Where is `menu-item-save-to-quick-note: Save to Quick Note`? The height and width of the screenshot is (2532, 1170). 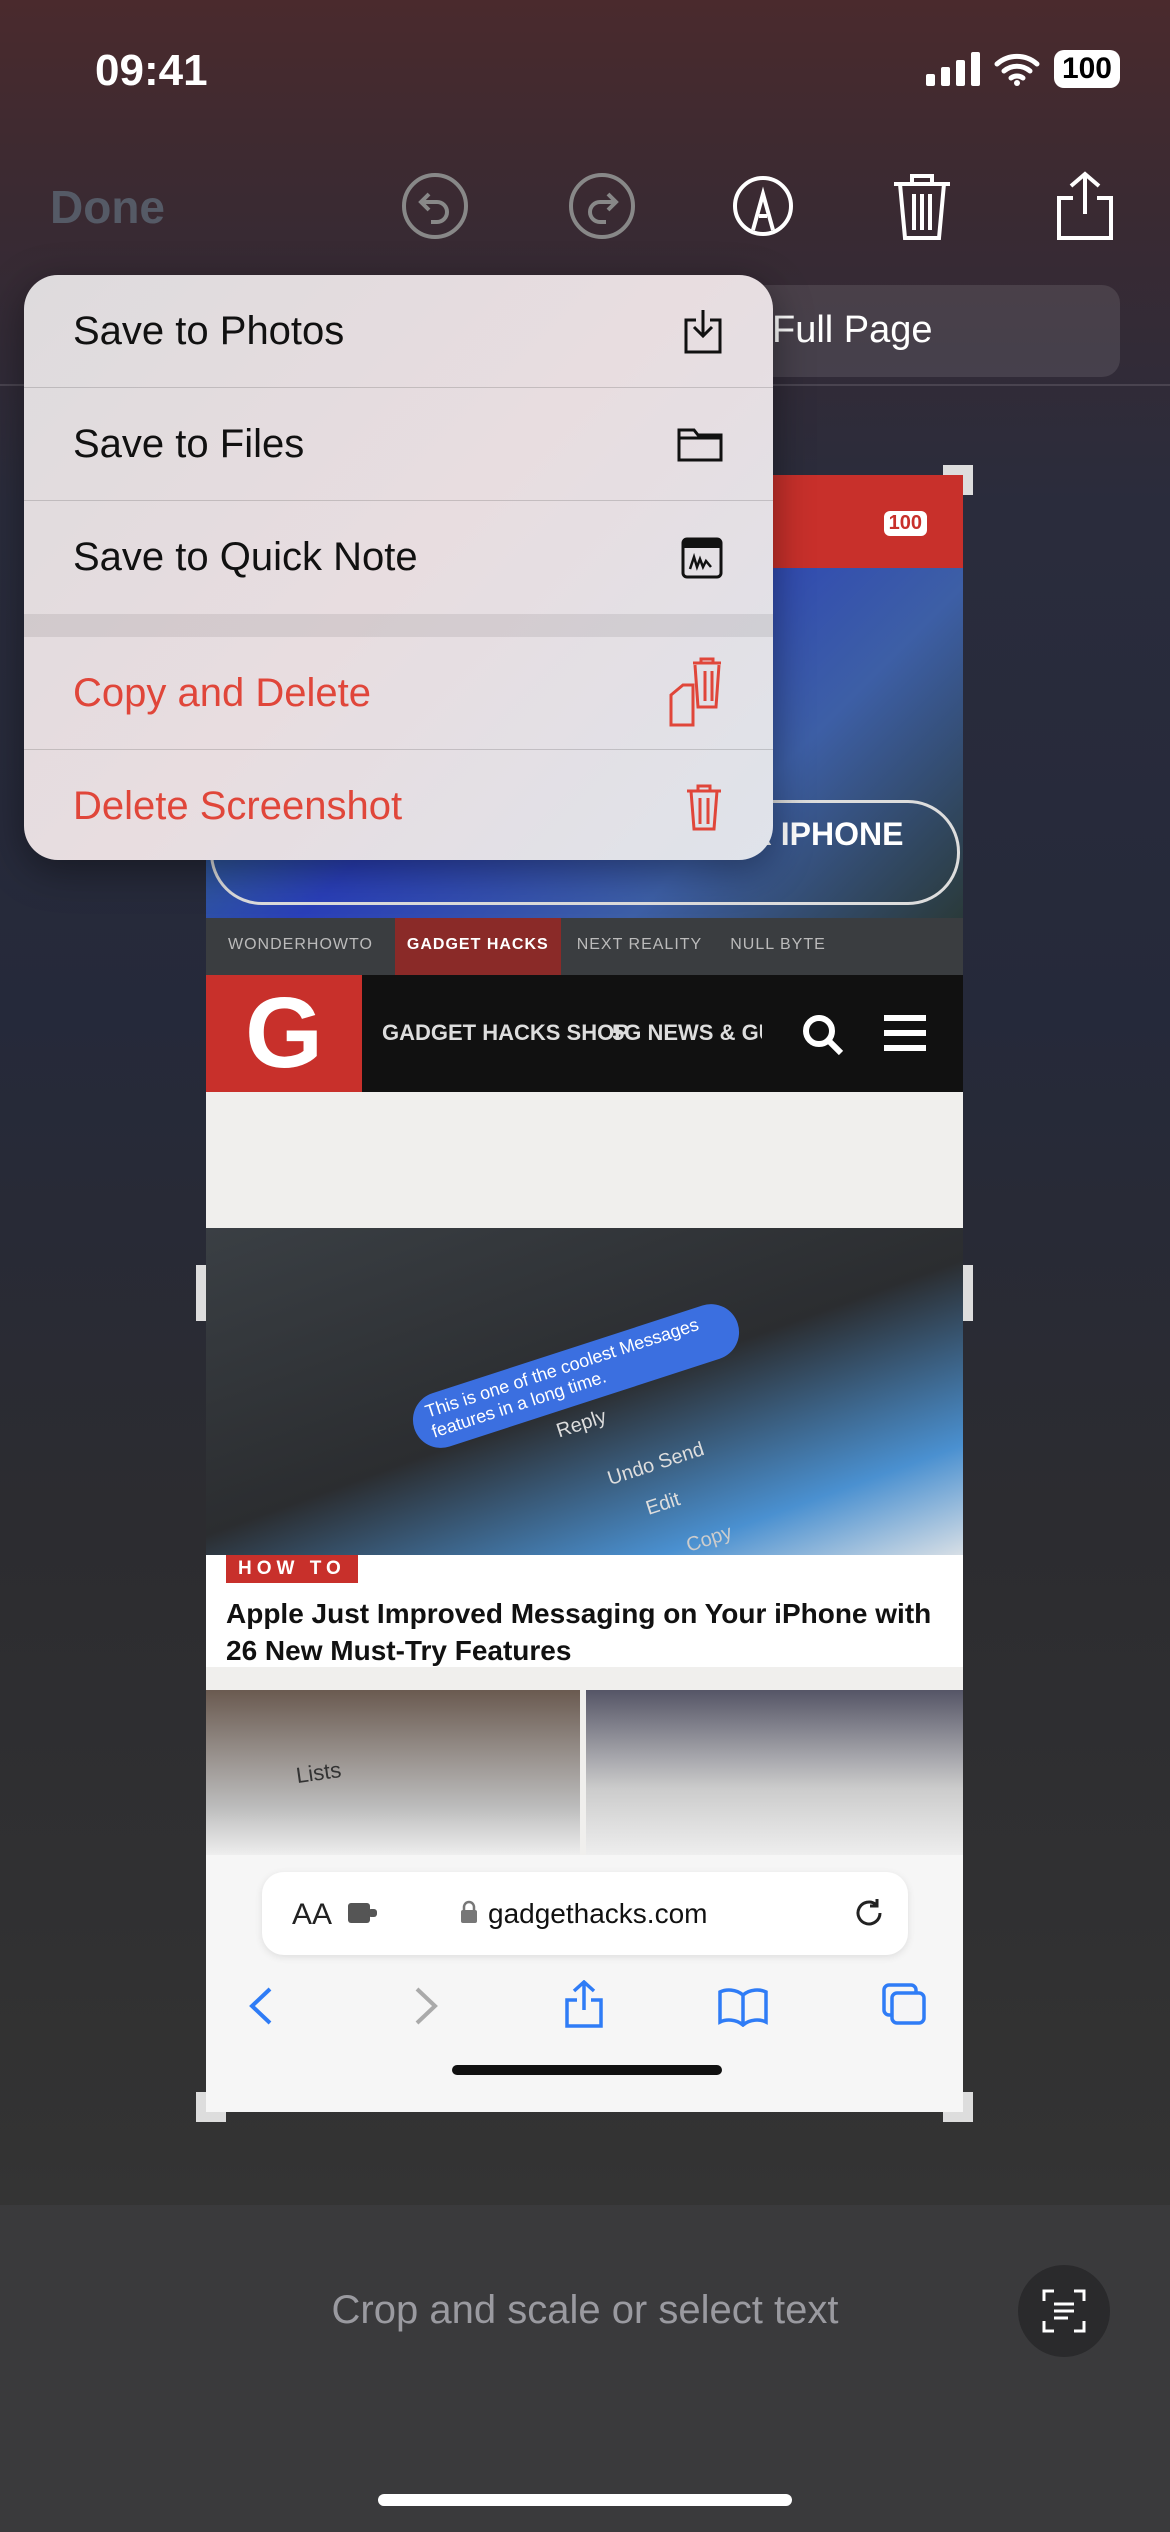
menu-item-save-to-quick-note: Save to Quick Note is located at coordinates (398, 557).